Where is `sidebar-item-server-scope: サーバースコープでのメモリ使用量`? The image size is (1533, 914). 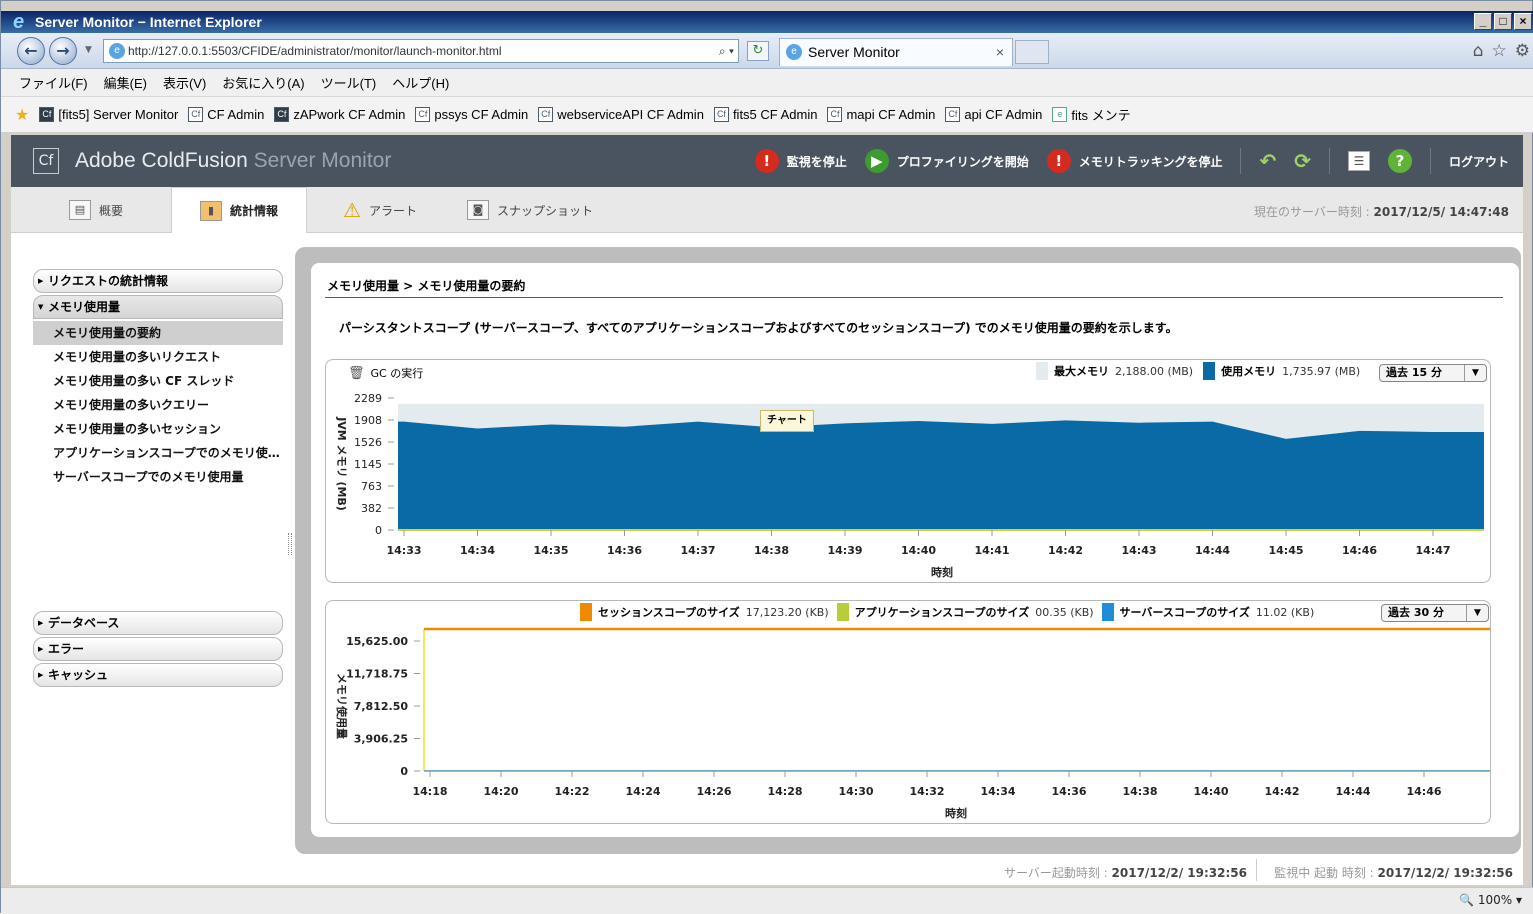
sidebar-item-server-scope: サーバースコープでのメモリ使用量 is located at coordinates (158, 477).